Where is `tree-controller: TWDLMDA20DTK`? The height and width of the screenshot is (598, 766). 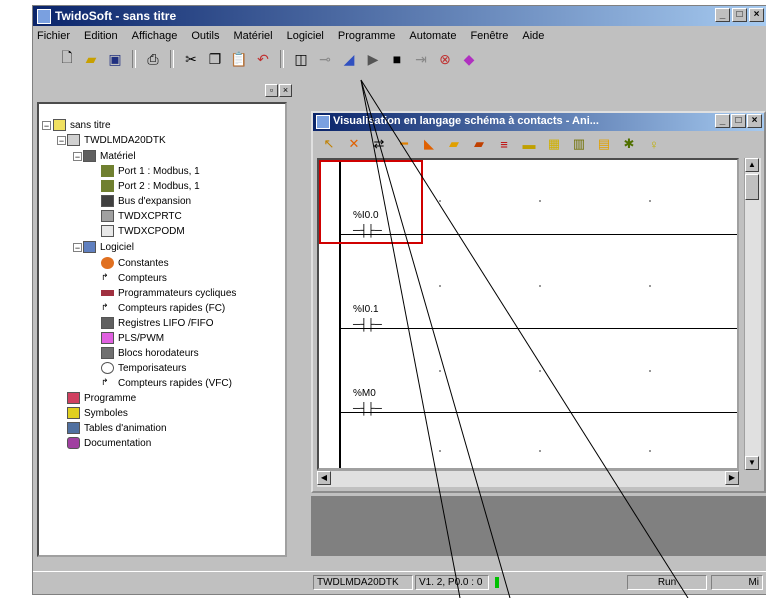 tree-controller: TWDLMDA20DTK is located at coordinates (116, 140).